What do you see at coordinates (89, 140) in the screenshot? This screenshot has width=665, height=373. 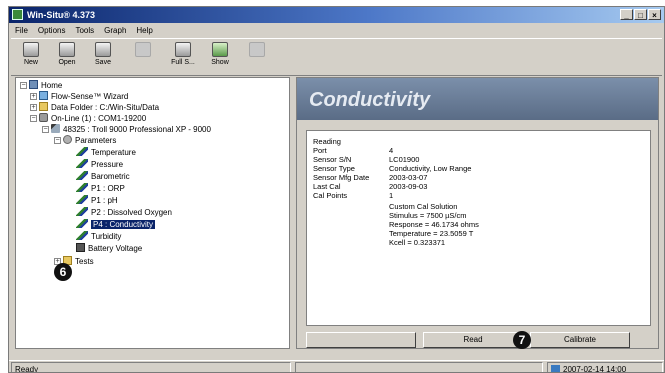 I see `tree-item-parameters: Parameters` at bounding box center [89, 140].